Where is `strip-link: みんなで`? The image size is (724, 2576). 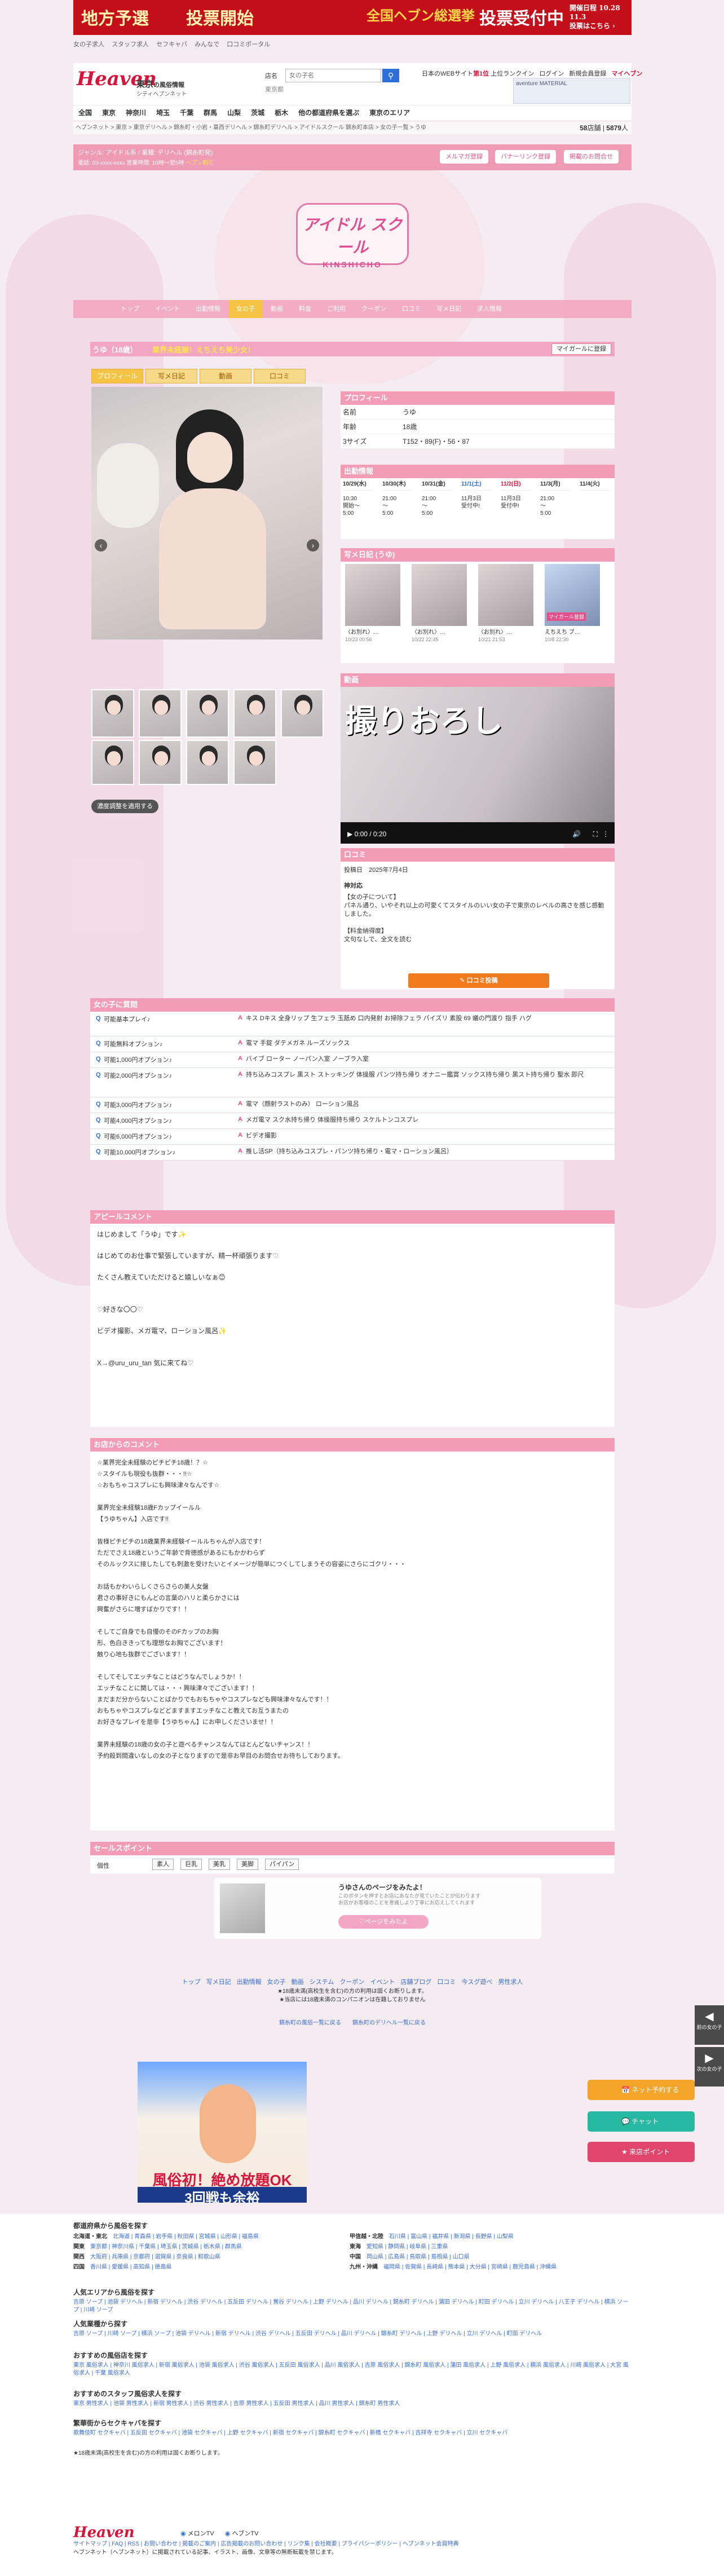 strip-link: みんなで is located at coordinates (207, 44).